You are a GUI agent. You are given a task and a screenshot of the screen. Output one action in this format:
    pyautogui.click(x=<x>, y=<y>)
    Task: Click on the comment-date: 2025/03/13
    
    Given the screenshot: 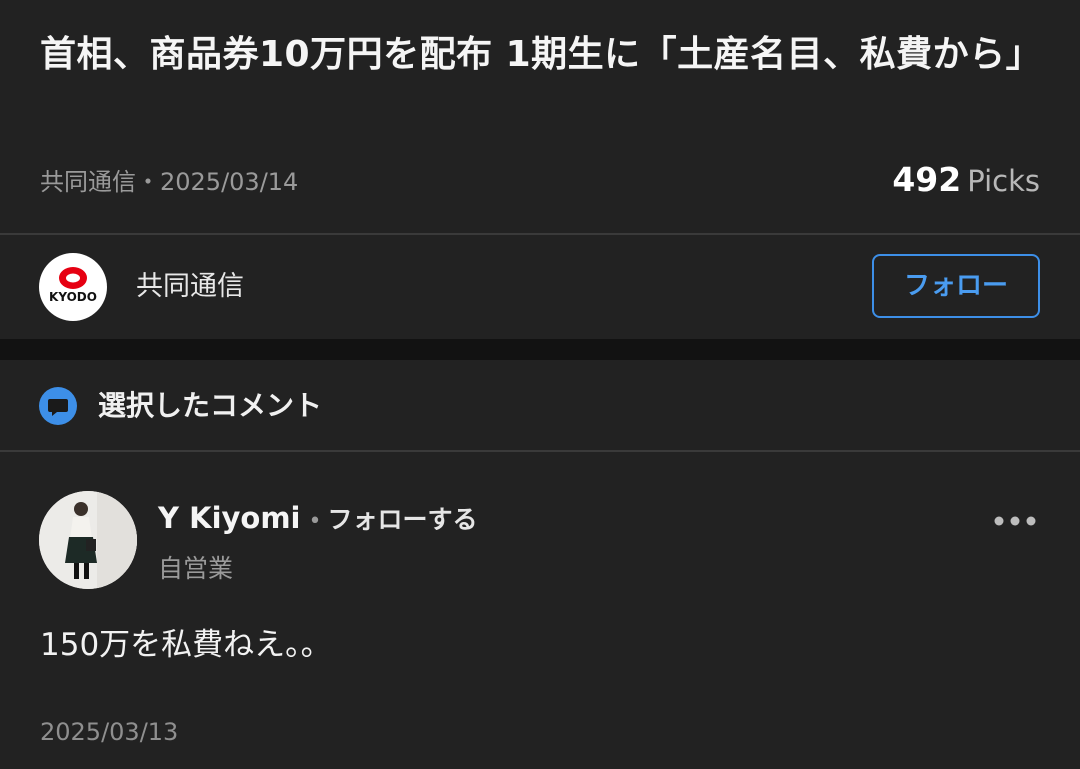 What is the action you would take?
    pyautogui.click(x=109, y=732)
    